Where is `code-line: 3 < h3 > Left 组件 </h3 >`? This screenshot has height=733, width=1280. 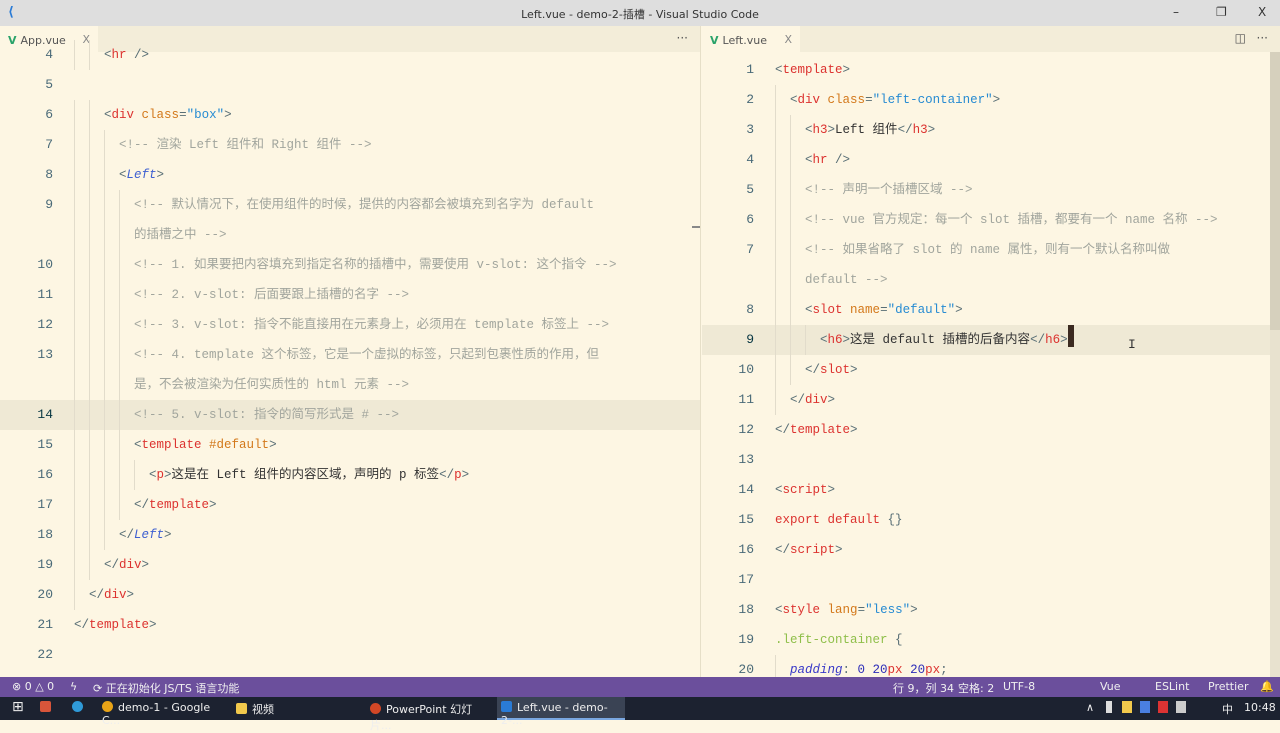
code-line: 3 < h3 > Left 组件 </h3 > is located at coordinates (991, 130).